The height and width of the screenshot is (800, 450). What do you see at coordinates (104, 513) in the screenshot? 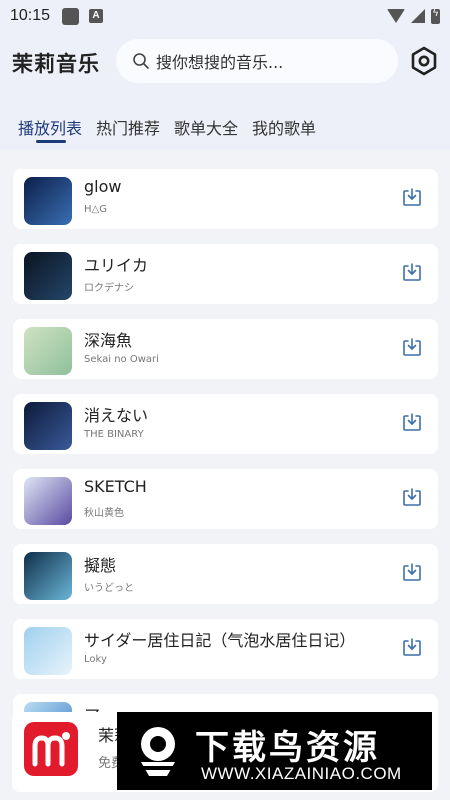
I see `song-artist: 秋山黄色` at bounding box center [104, 513].